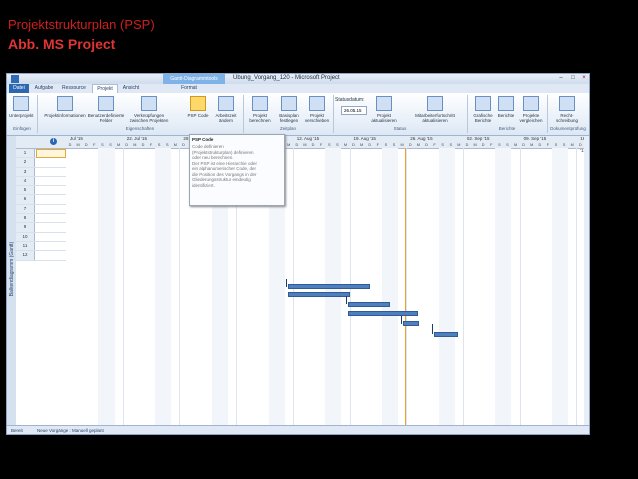  I want to click on calculate-project-button: Projekt berechnen, so click(260, 109).